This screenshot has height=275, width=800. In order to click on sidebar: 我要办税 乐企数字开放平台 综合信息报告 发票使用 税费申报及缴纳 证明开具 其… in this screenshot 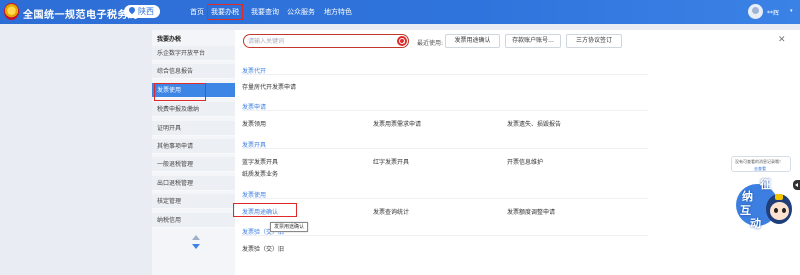, I will do `click(193, 152)`.